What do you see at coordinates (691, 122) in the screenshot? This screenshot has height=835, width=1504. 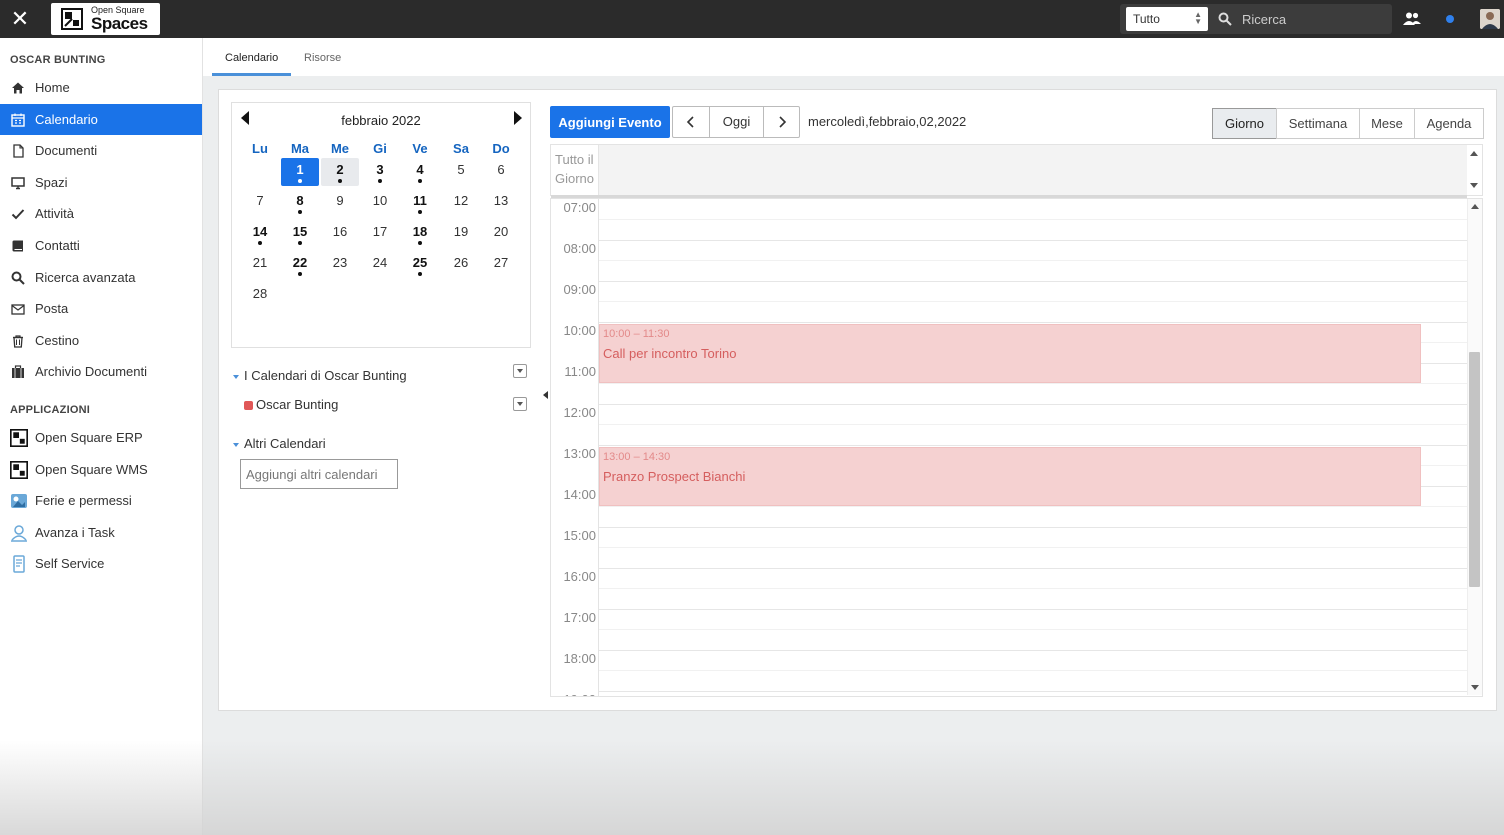 I see `prev-day-button` at bounding box center [691, 122].